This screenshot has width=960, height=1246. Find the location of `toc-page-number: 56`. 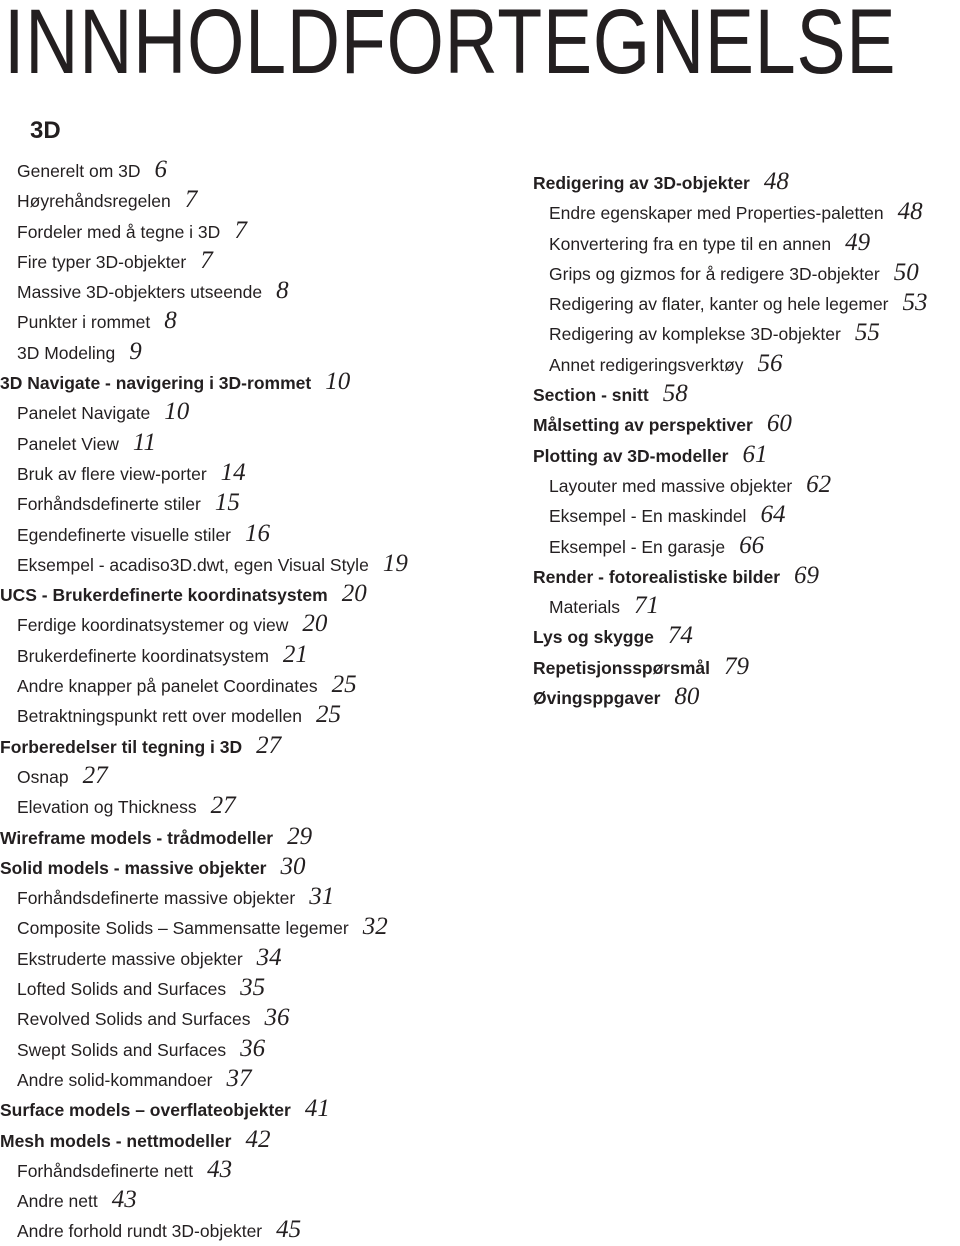

toc-page-number: 56 is located at coordinates (770, 363).